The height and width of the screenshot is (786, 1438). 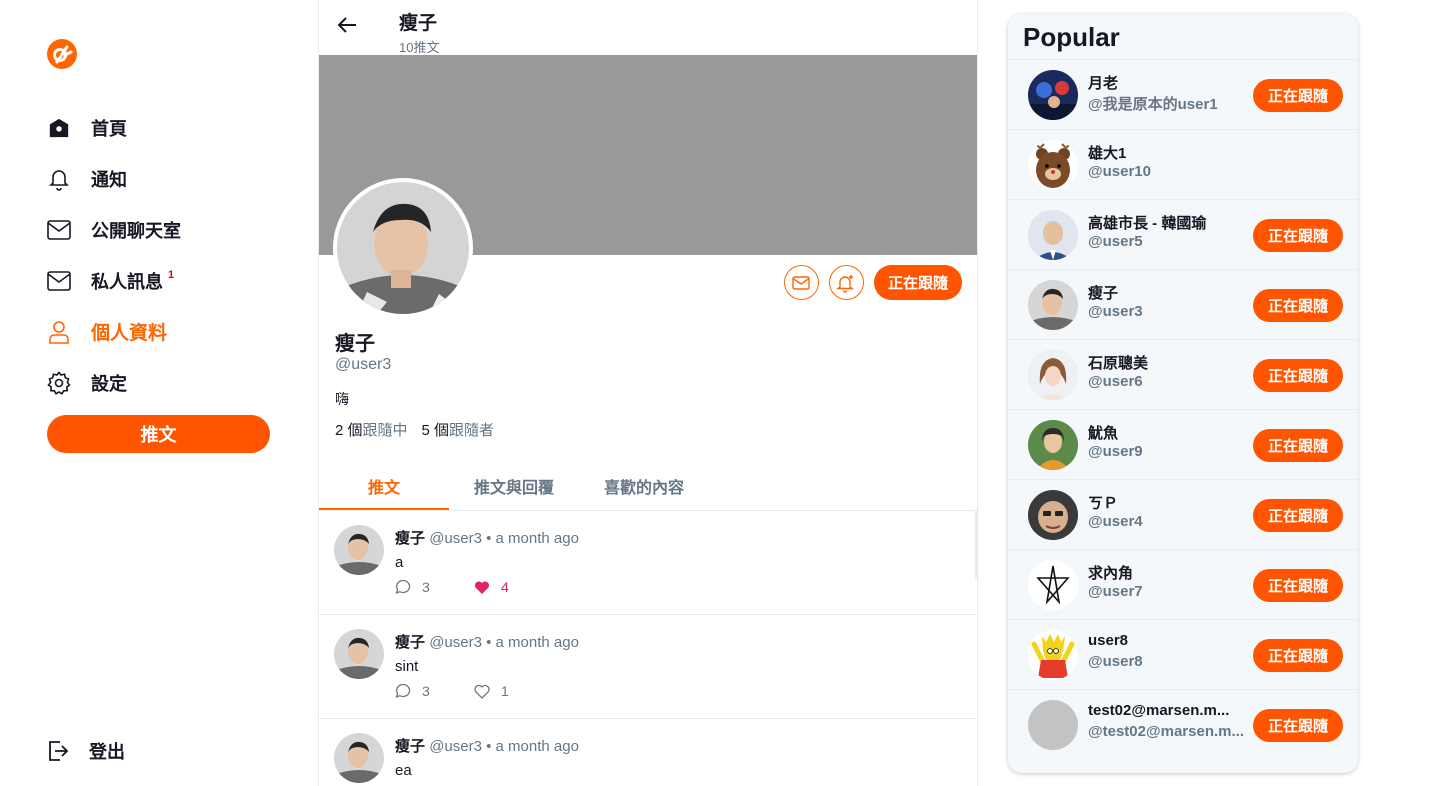 I want to click on popular-user-handle: @user9, so click(x=1115, y=451).